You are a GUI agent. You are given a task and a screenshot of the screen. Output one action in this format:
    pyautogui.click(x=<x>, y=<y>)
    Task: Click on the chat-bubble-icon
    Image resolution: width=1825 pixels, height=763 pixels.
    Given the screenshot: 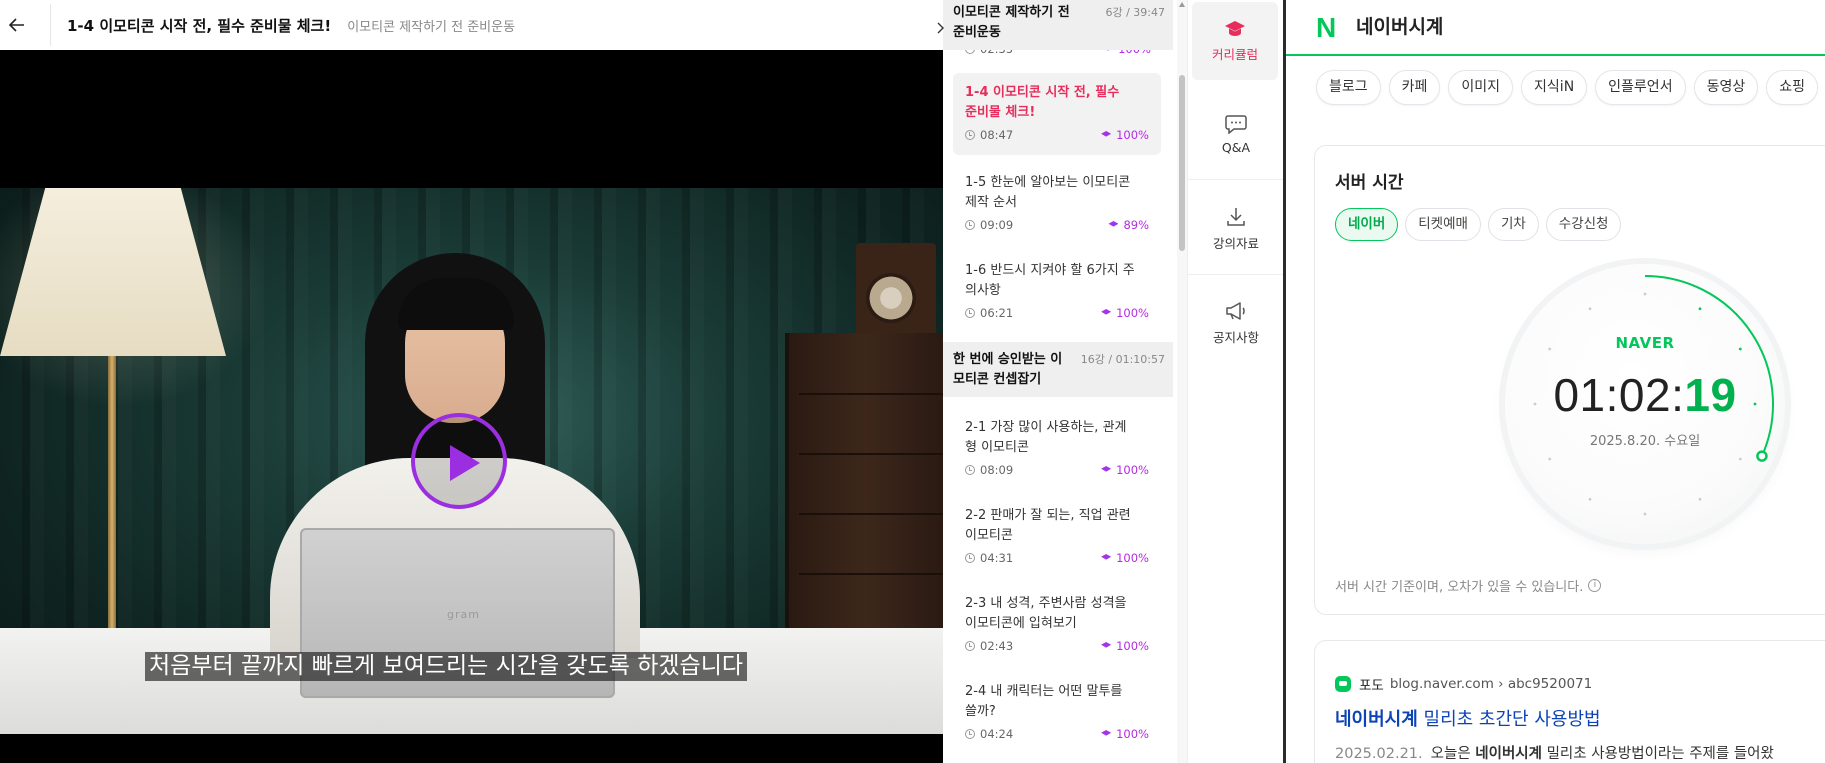 What is the action you would take?
    pyautogui.click(x=1236, y=124)
    